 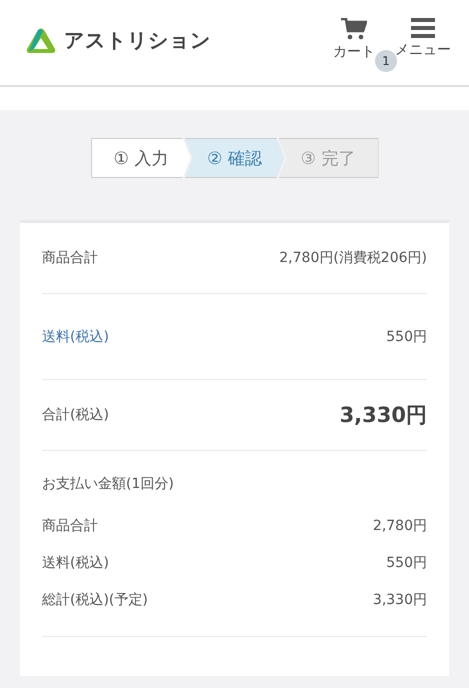 What do you see at coordinates (353, 258) in the screenshot?
I see `row-value: 2,780円(消費税206円)` at bounding box center [353, 258].